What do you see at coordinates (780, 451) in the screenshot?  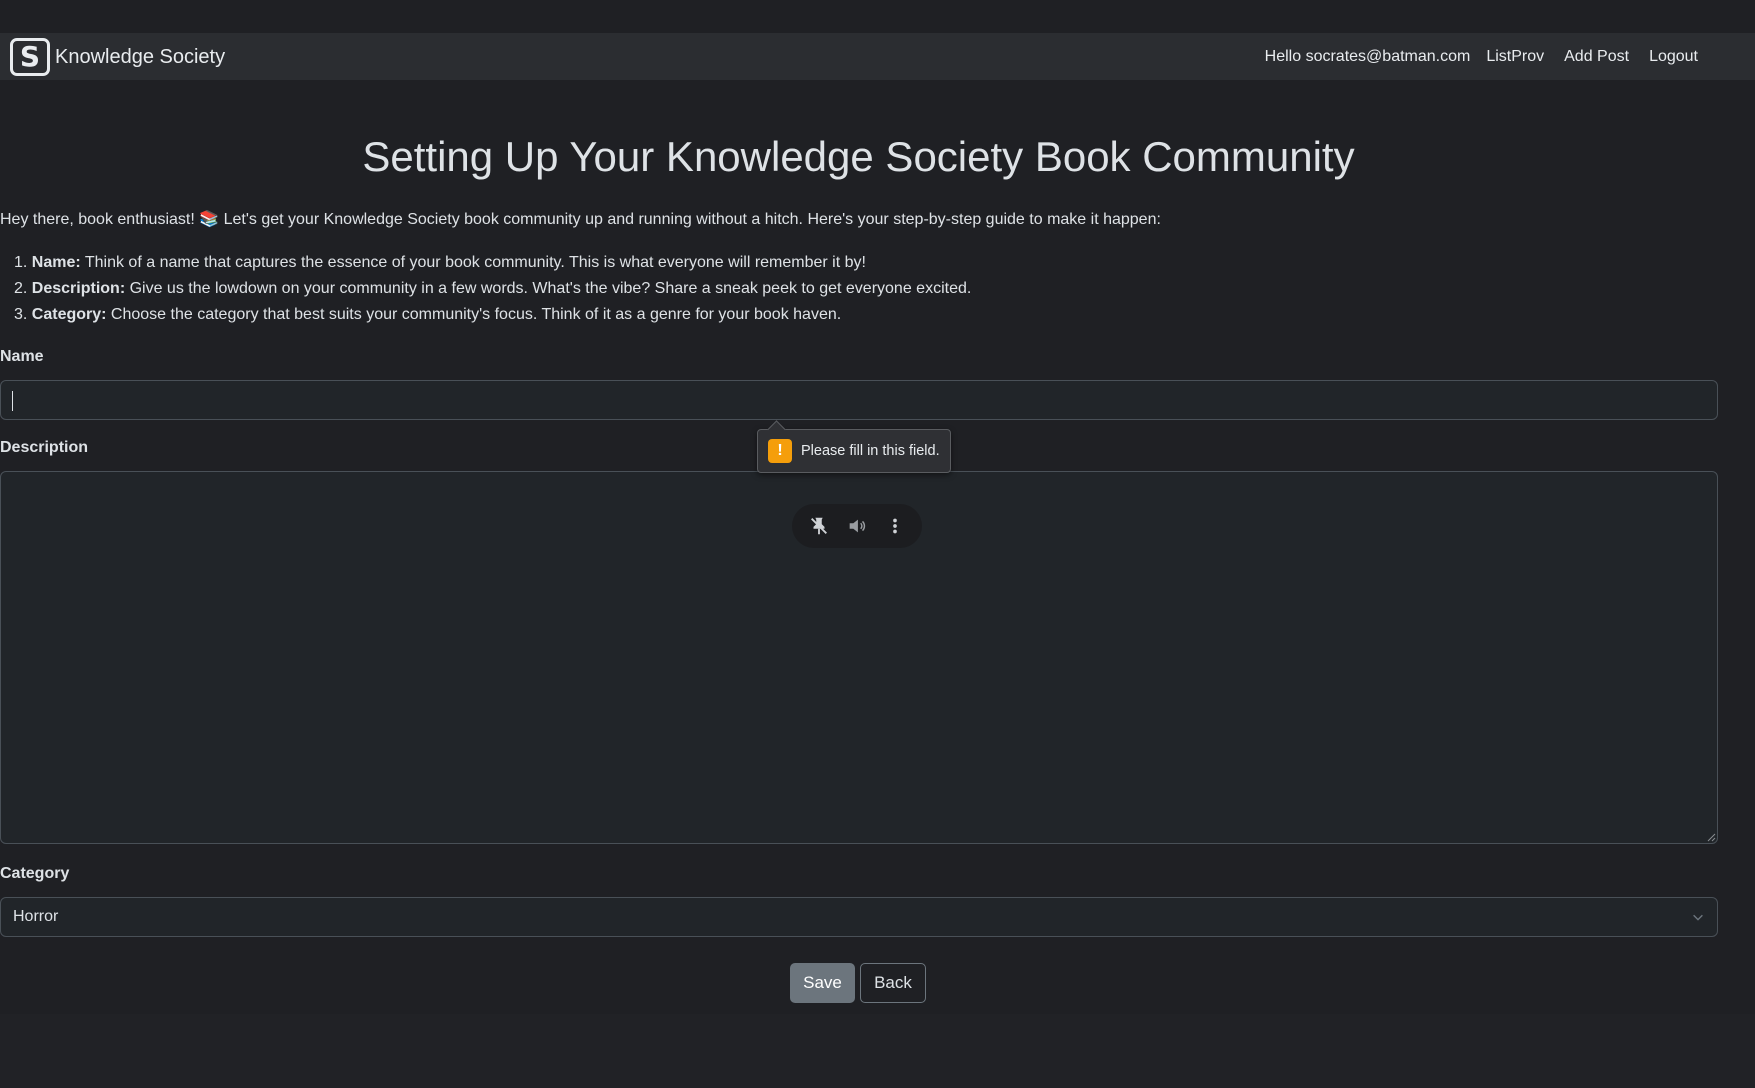 I see `warning-exclamation-icon: !` at bounding box center [780, 451].